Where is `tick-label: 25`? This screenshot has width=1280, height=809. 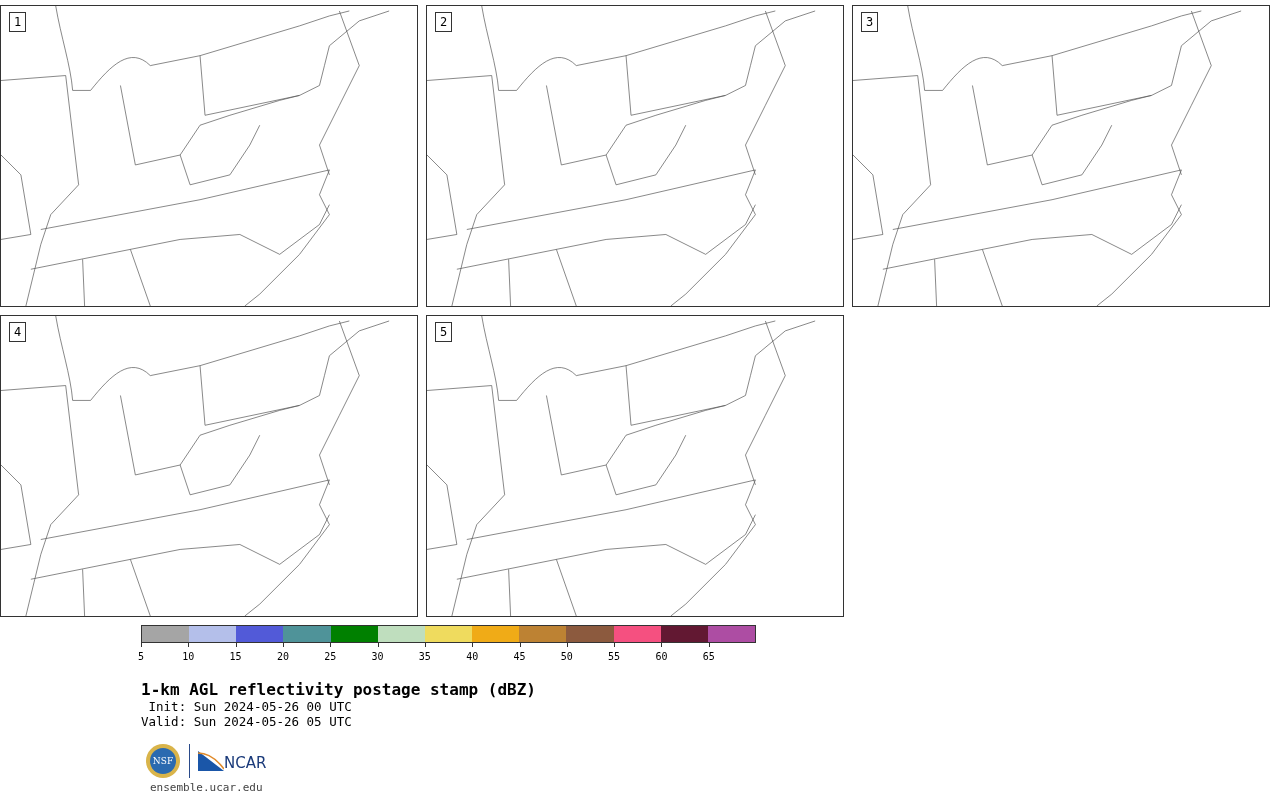
tick-label: 25 is located at coordinates (330, 657).